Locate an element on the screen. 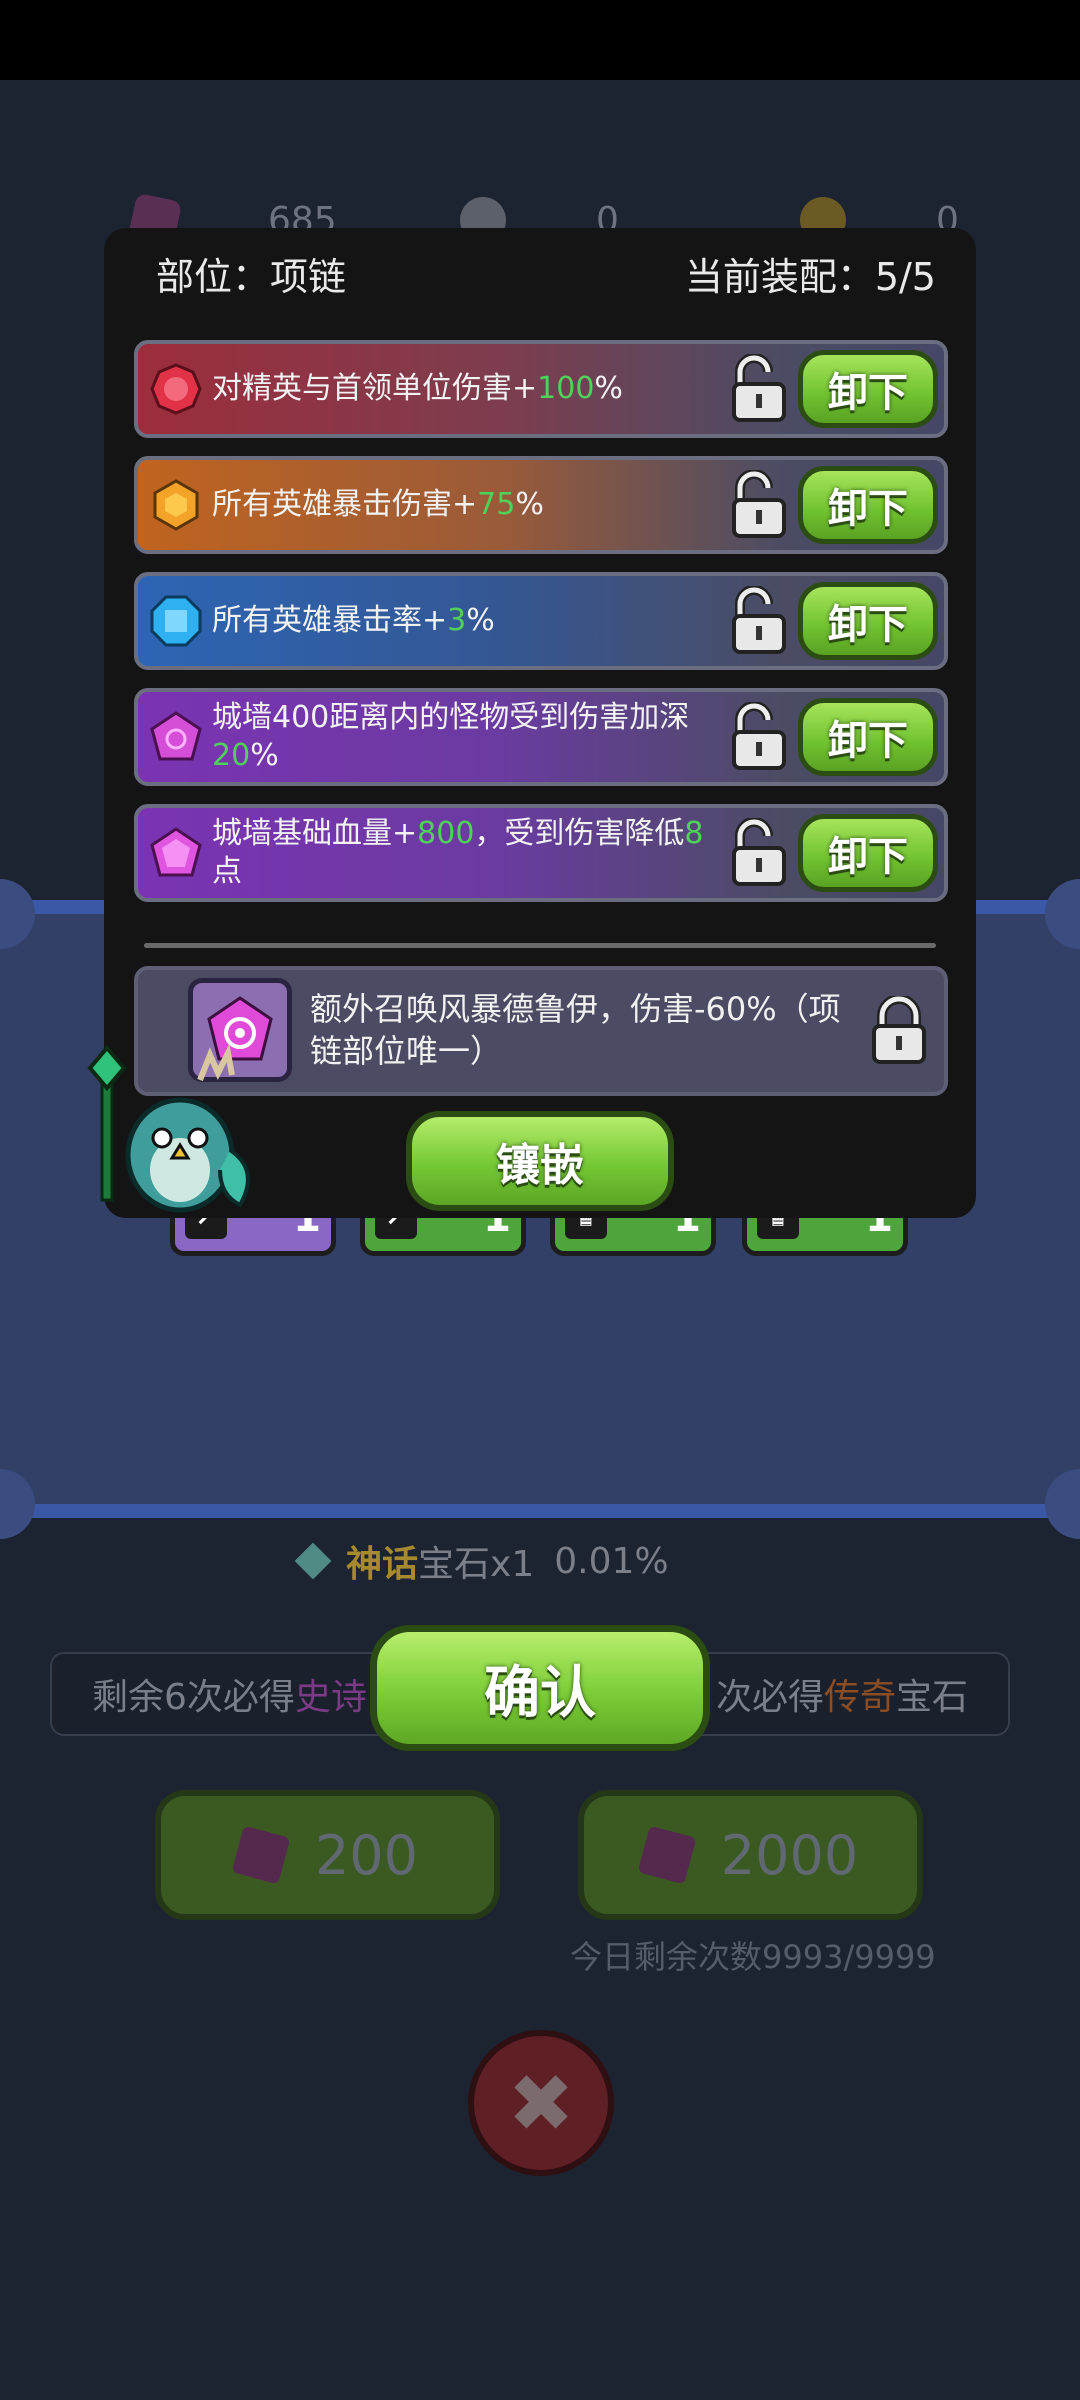 Image resolution: width=1080 pixels, height=2400 pixels. divider is located at coordinates (540, 945).